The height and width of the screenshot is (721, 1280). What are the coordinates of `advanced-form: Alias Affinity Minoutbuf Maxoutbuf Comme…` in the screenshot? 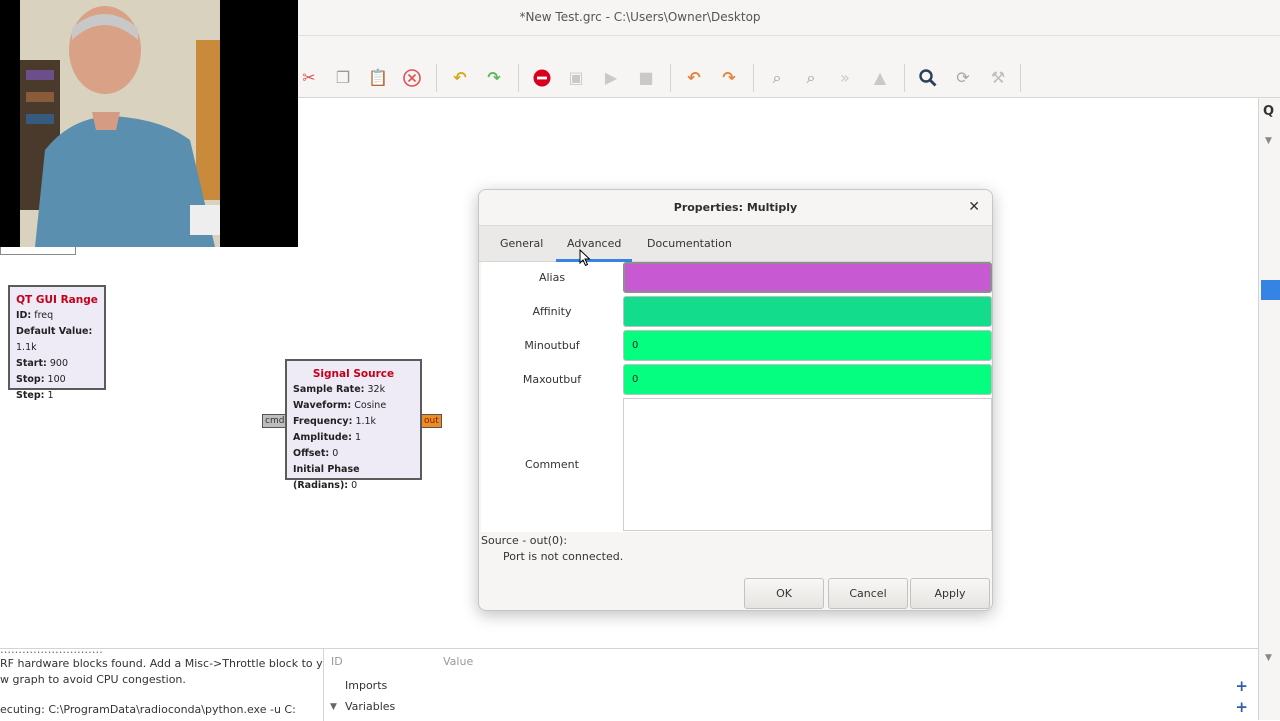 It's located at (736, 397).